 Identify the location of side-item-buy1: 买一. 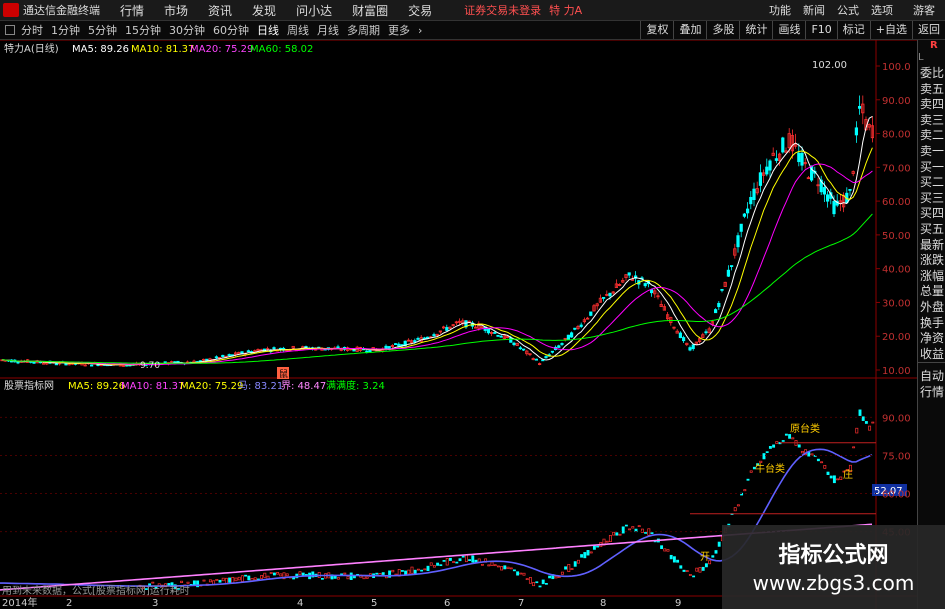
(931, 168).